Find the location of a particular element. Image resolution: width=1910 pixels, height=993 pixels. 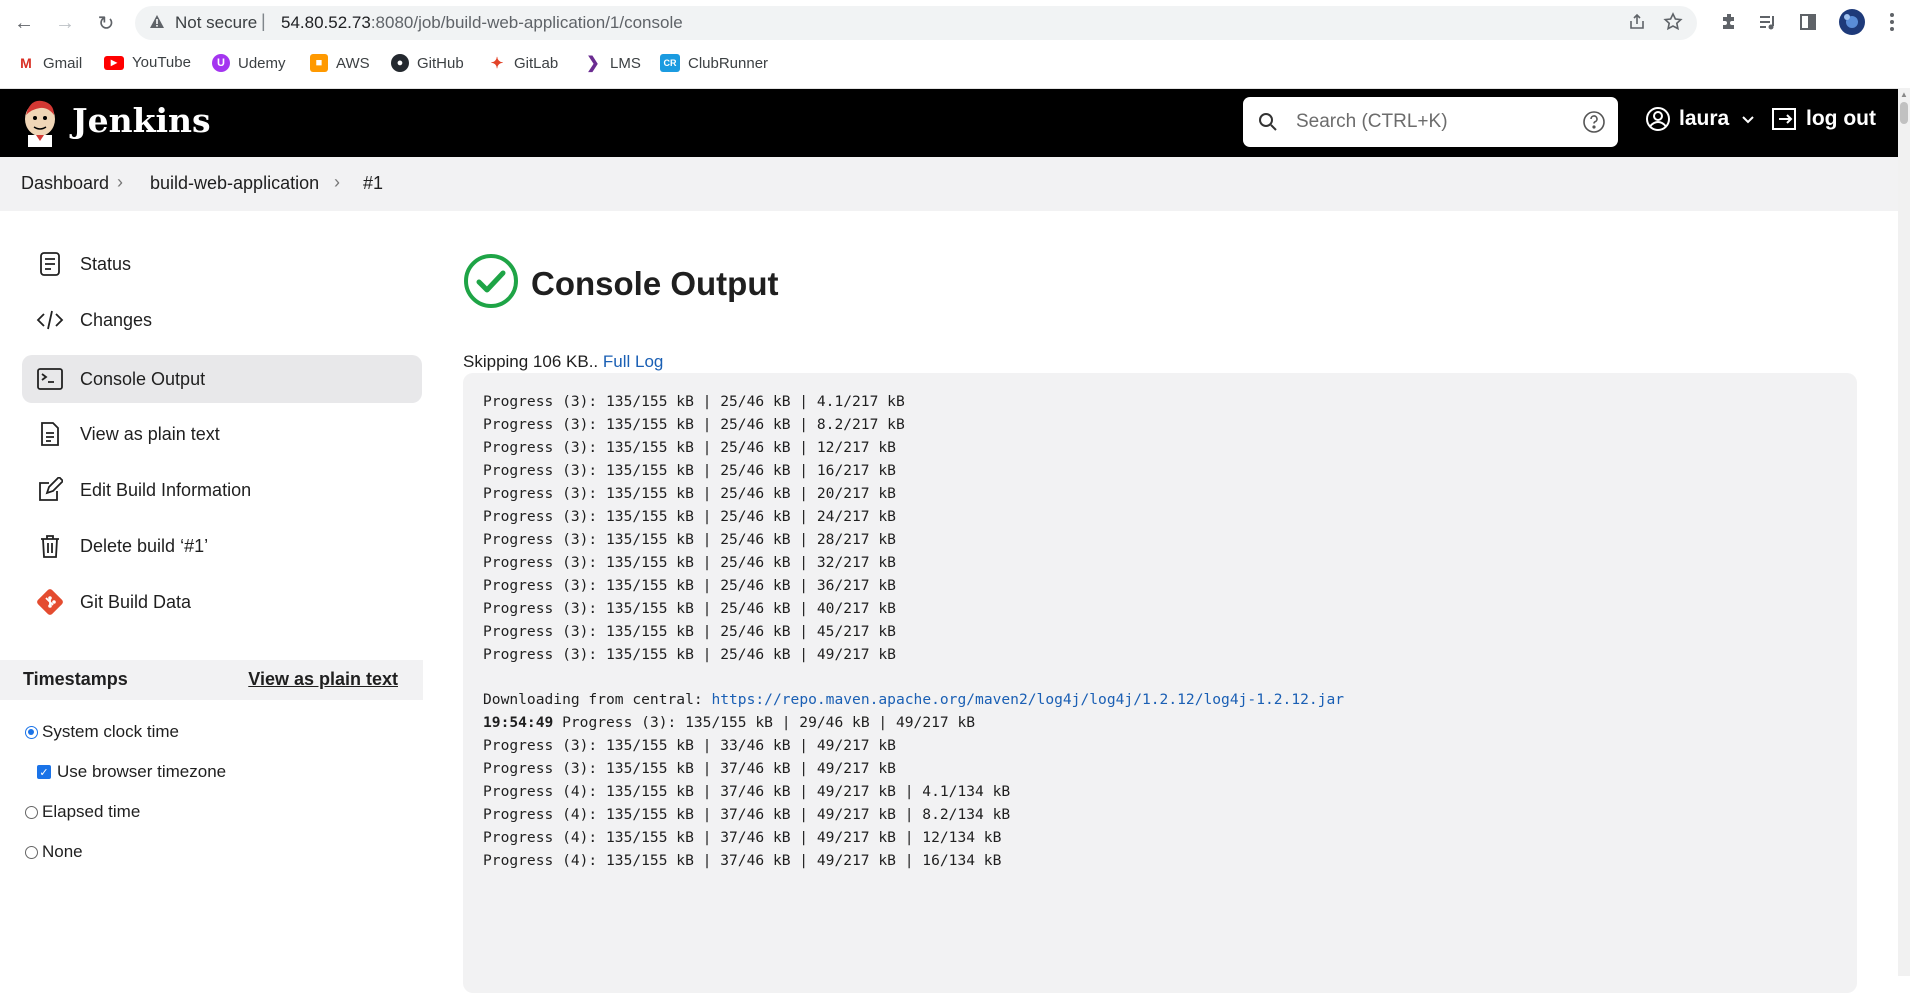

chevron-down-icon is located at coordinates (1748, 120).